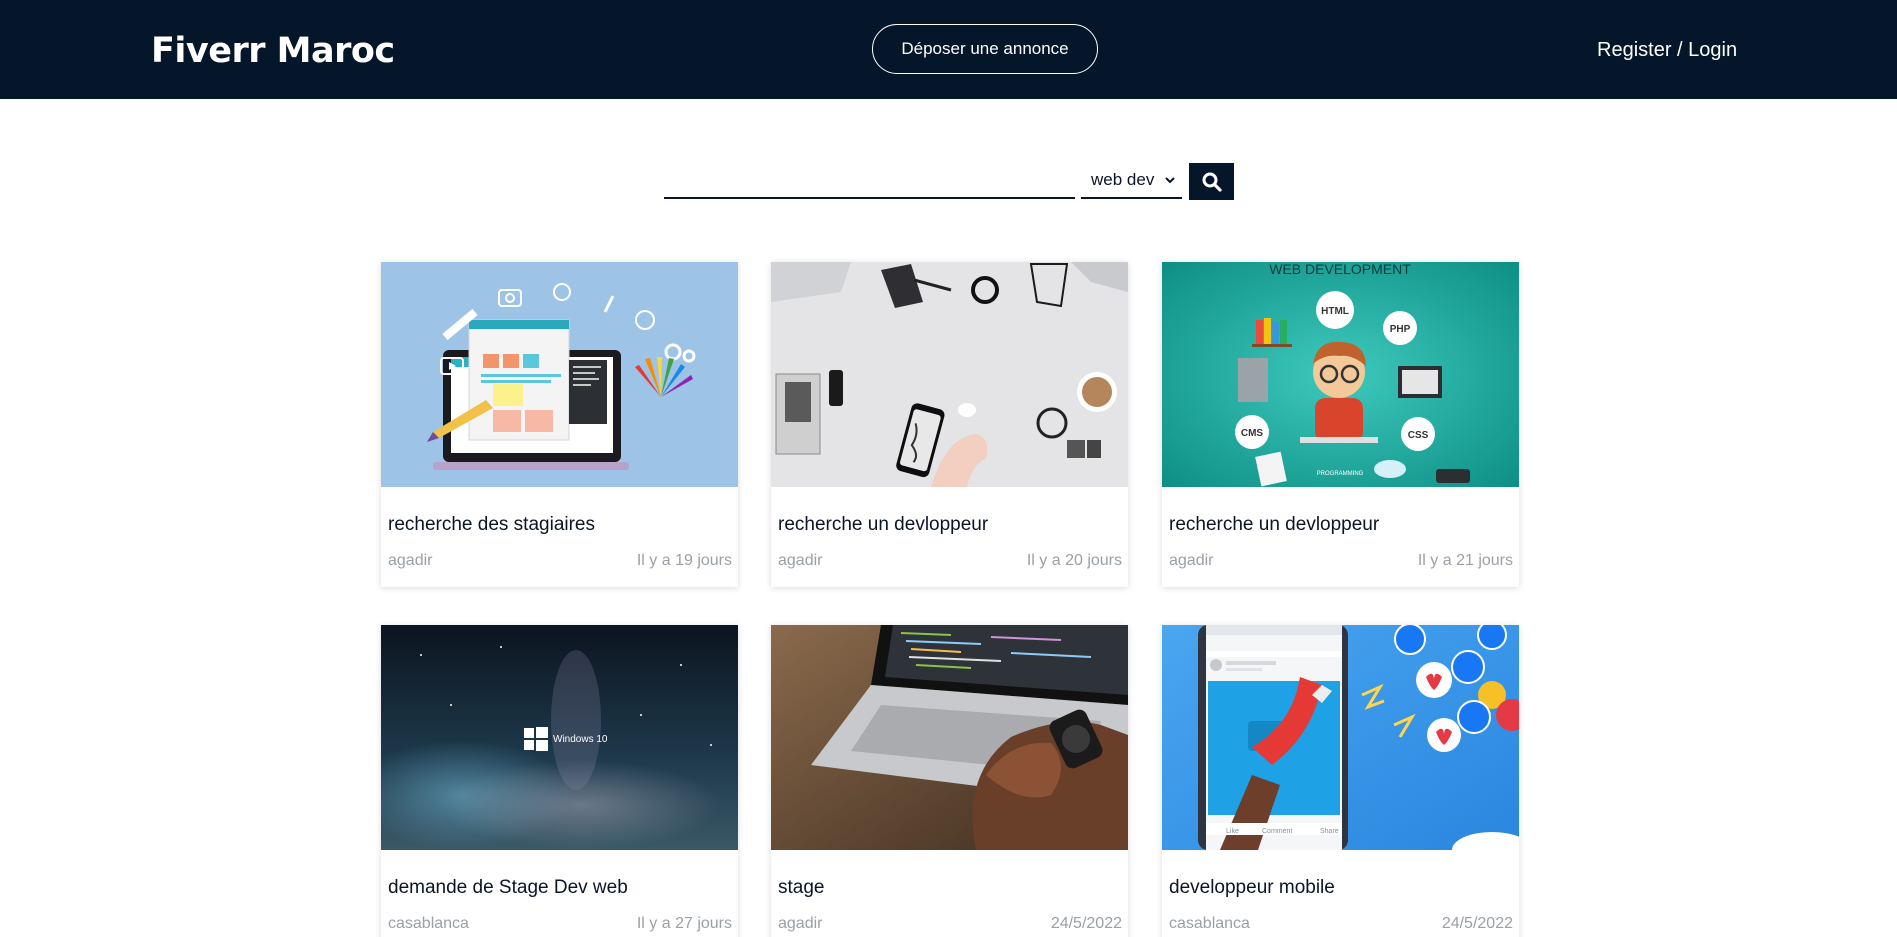  I want to click on listing-card: stage agadir 24/5/2022, so click(949, 781).